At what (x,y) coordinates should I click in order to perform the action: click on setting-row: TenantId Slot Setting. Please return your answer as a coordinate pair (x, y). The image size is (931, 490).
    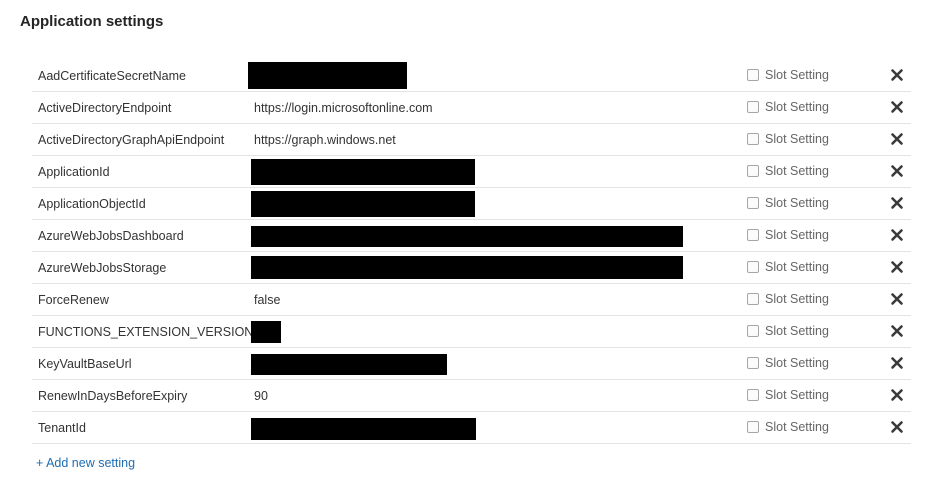
    Looking at the image, I should click on (471, 428).